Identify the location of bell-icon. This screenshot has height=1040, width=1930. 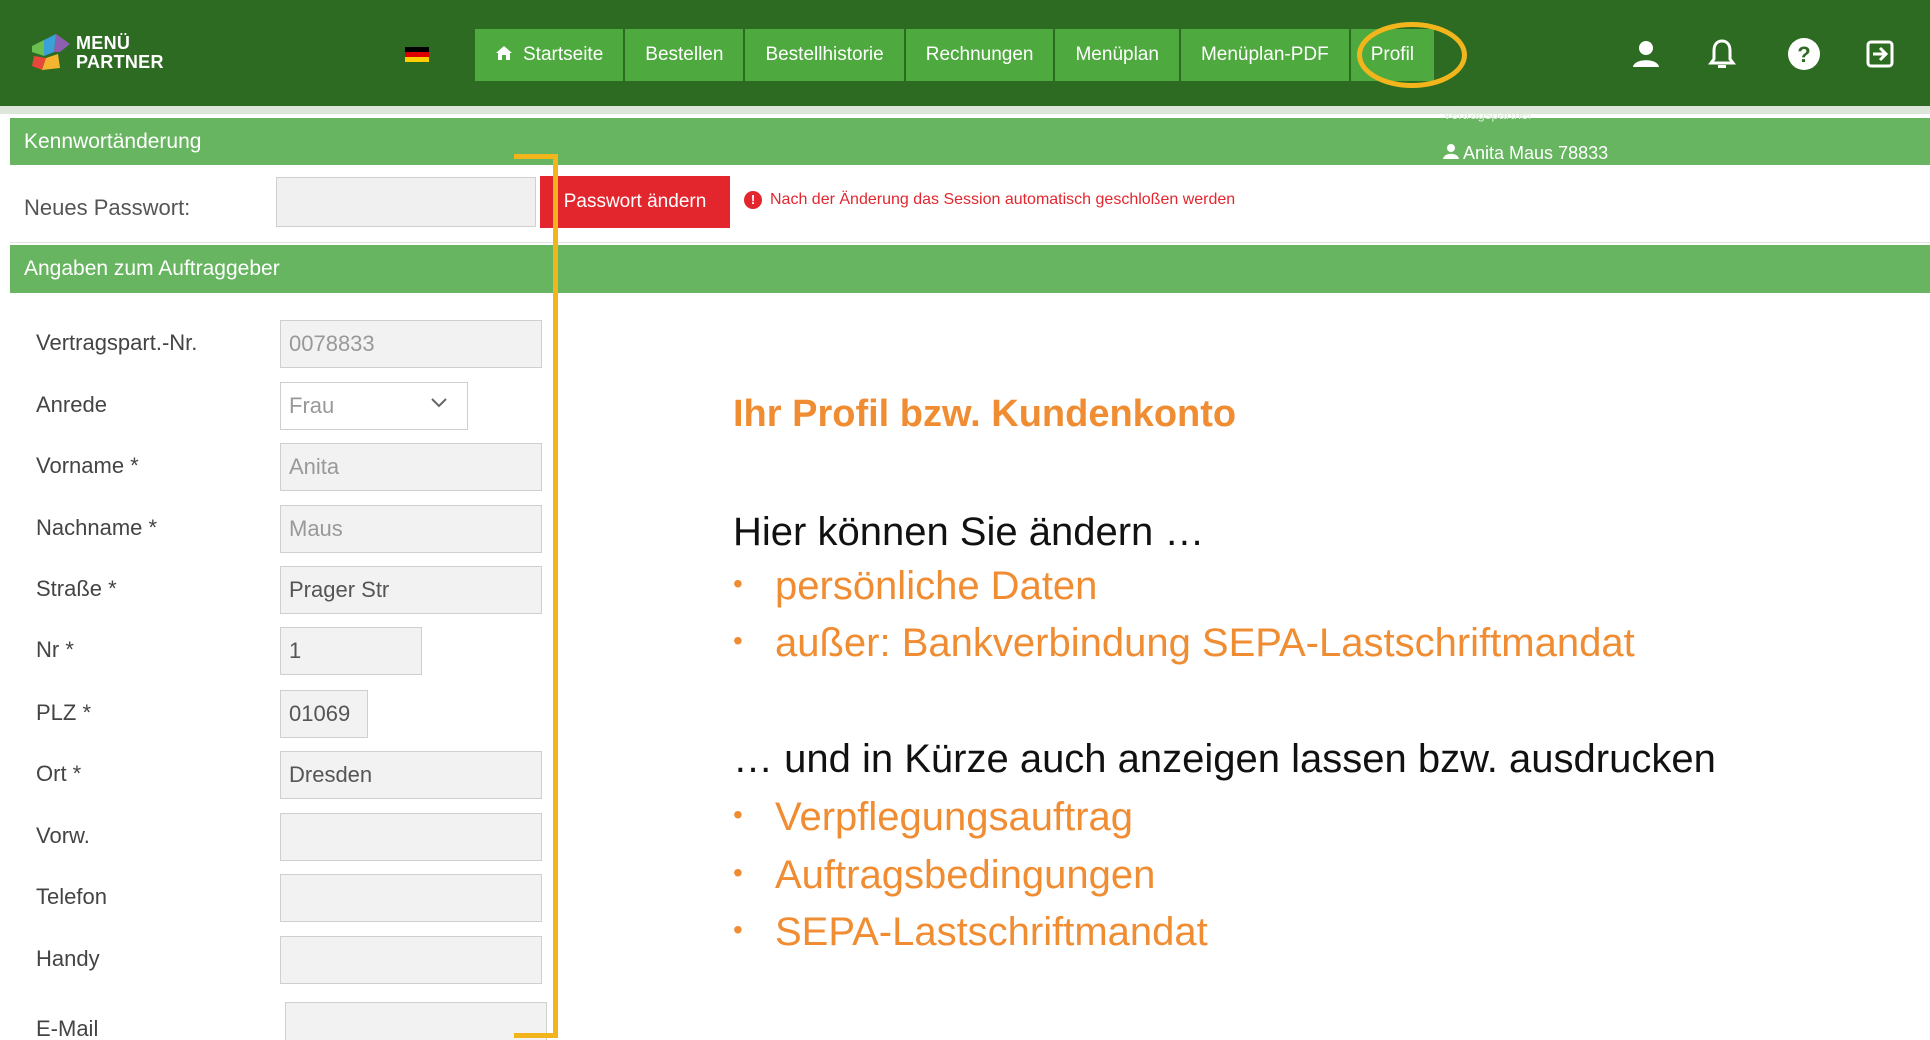
(1722, 54).